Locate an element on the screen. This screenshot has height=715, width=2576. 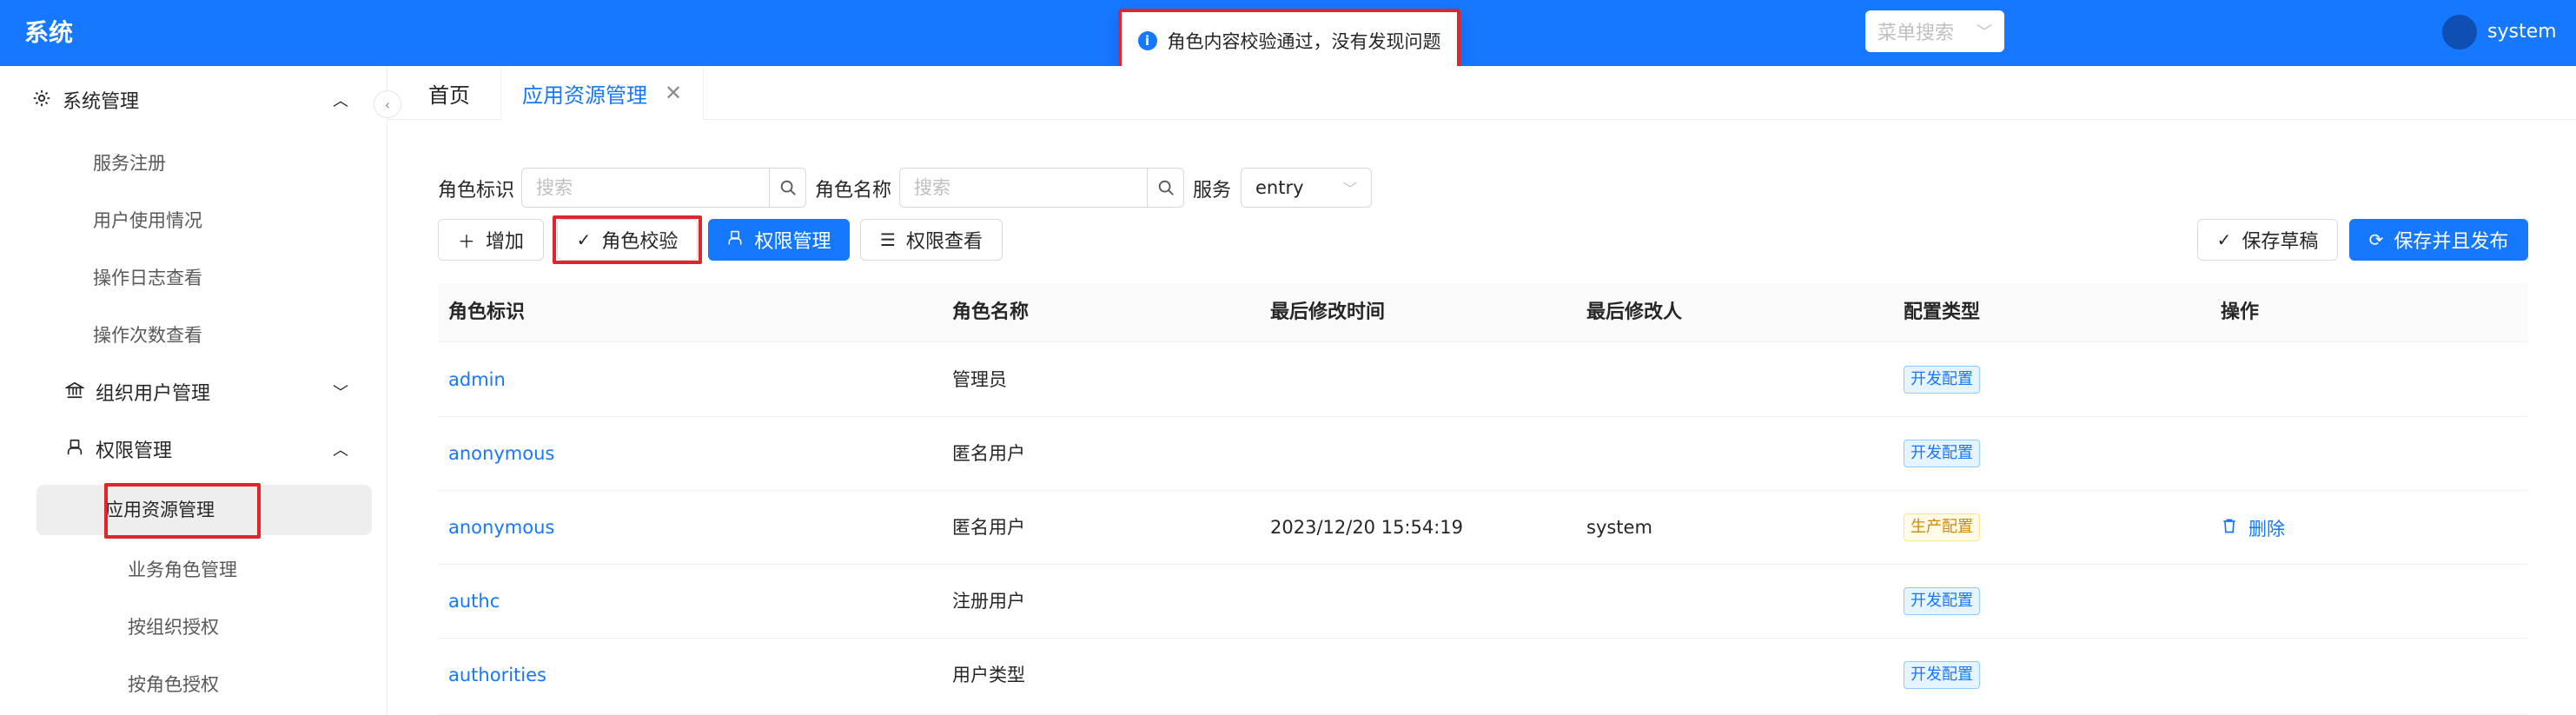
role-id-link: admin is located at coordinates (477, 380).